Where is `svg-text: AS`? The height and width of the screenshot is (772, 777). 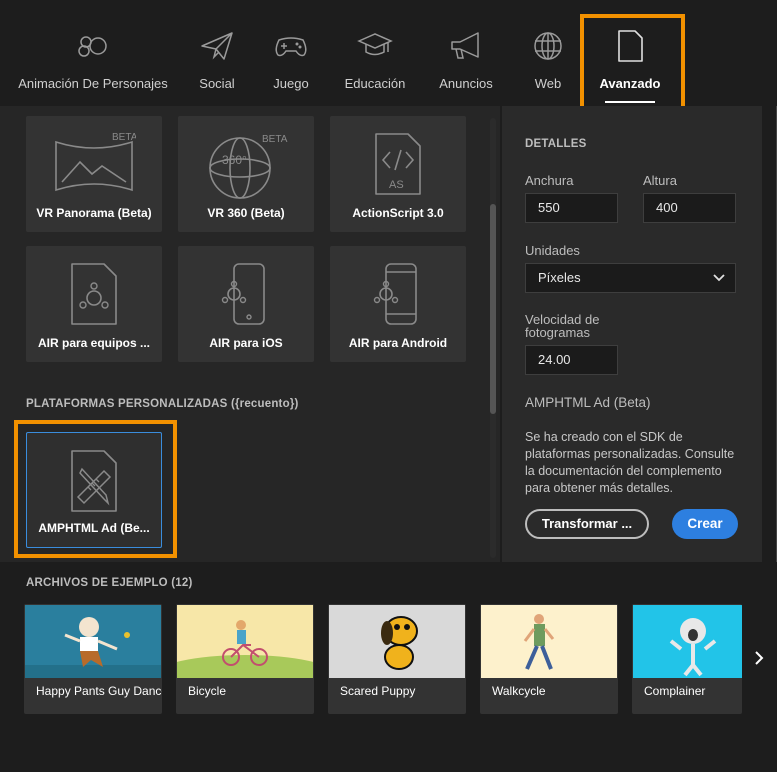
svg-text: AS is located at coordinates (396, 185).